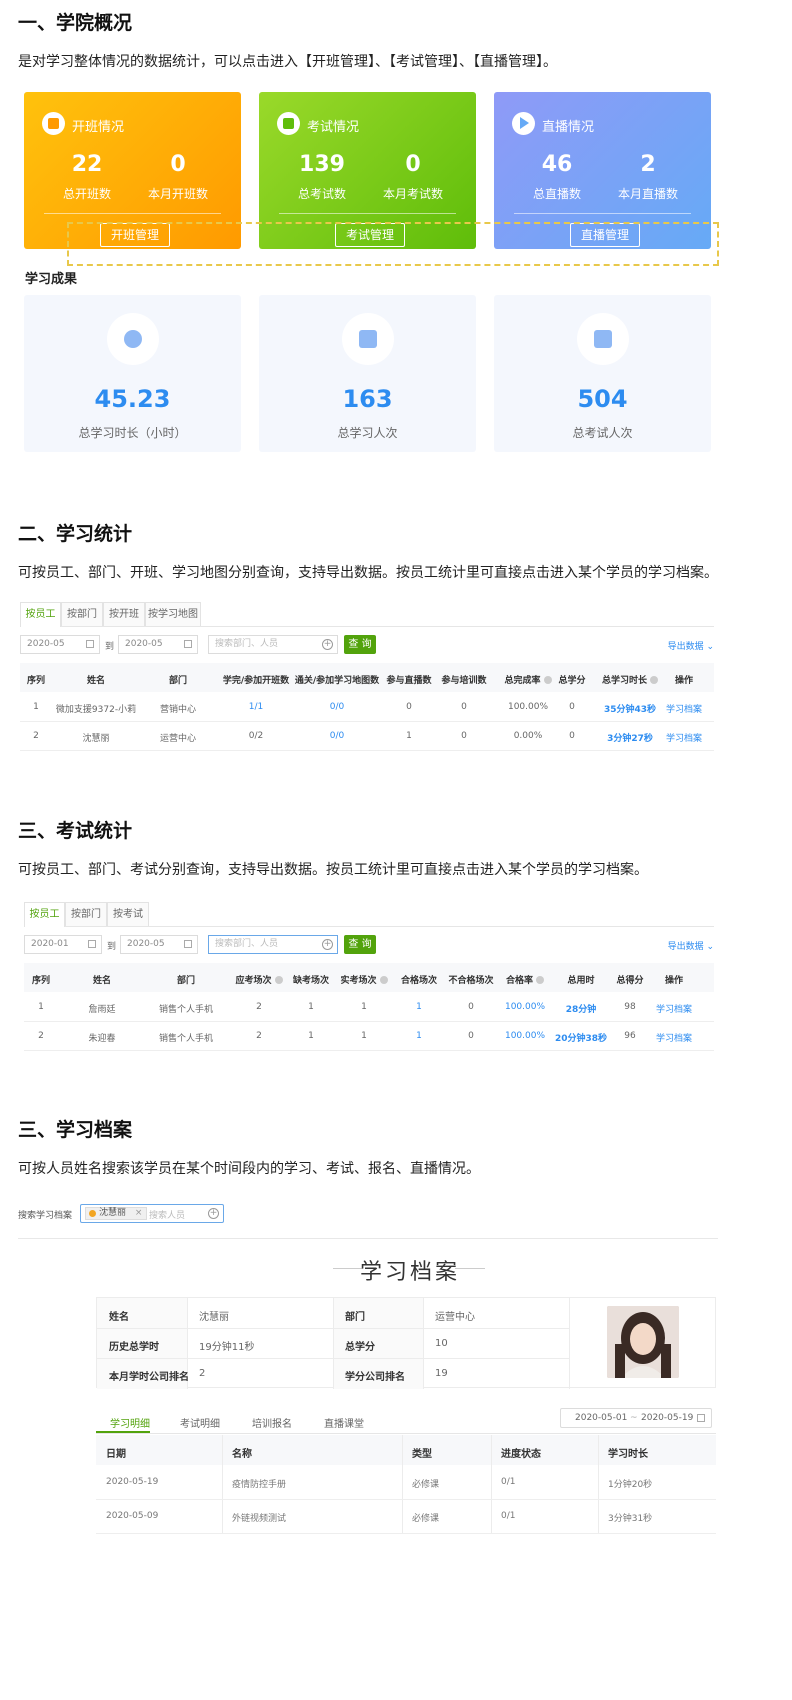 The image size is (792, 1700). Describe the element at coordinates (523, 123) in the screenshot. I see `live-play-icon` at that location.